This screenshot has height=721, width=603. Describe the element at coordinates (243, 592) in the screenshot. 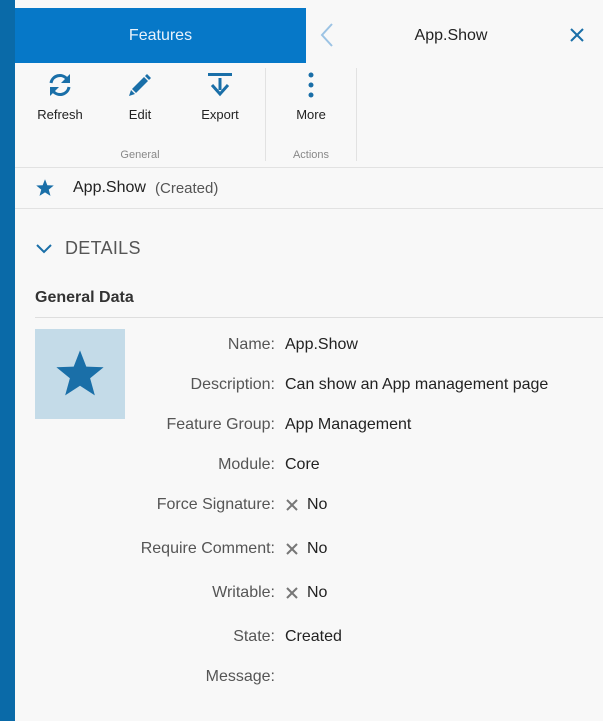

I see `field-label: Writable:` at that location.